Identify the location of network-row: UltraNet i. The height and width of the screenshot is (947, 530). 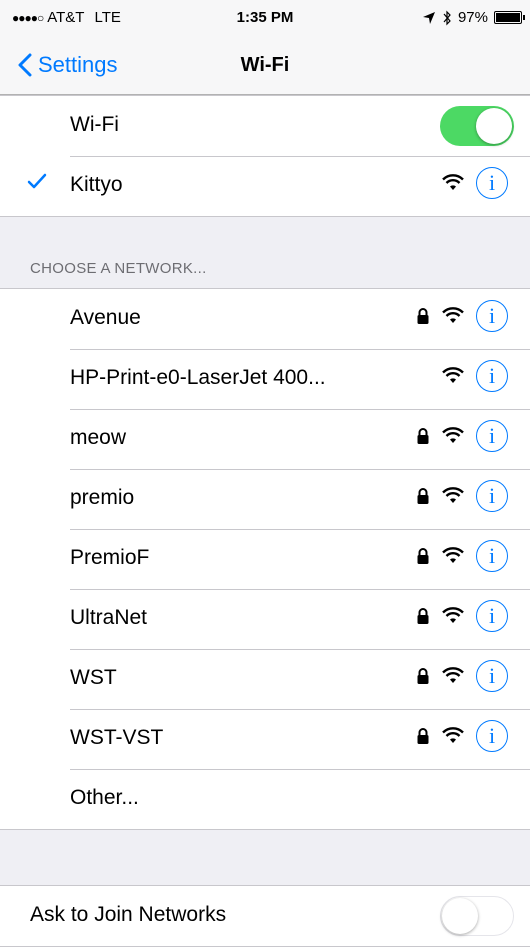
(265, 619).